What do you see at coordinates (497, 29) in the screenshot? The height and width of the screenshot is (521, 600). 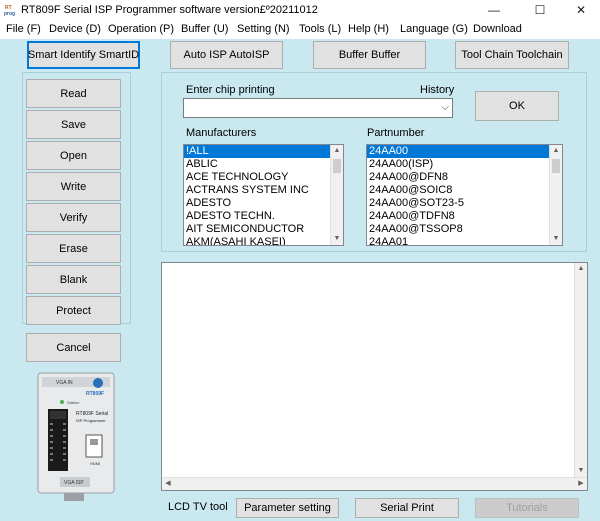 I see `menu-download: Download` at bounding box center [497, 29].